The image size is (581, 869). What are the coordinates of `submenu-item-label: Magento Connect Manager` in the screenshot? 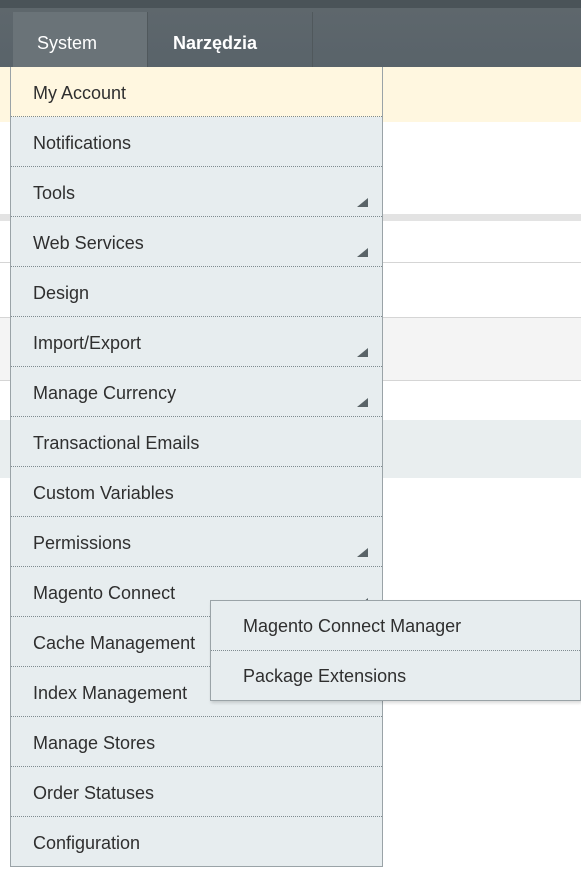 It's located at (352, 626).